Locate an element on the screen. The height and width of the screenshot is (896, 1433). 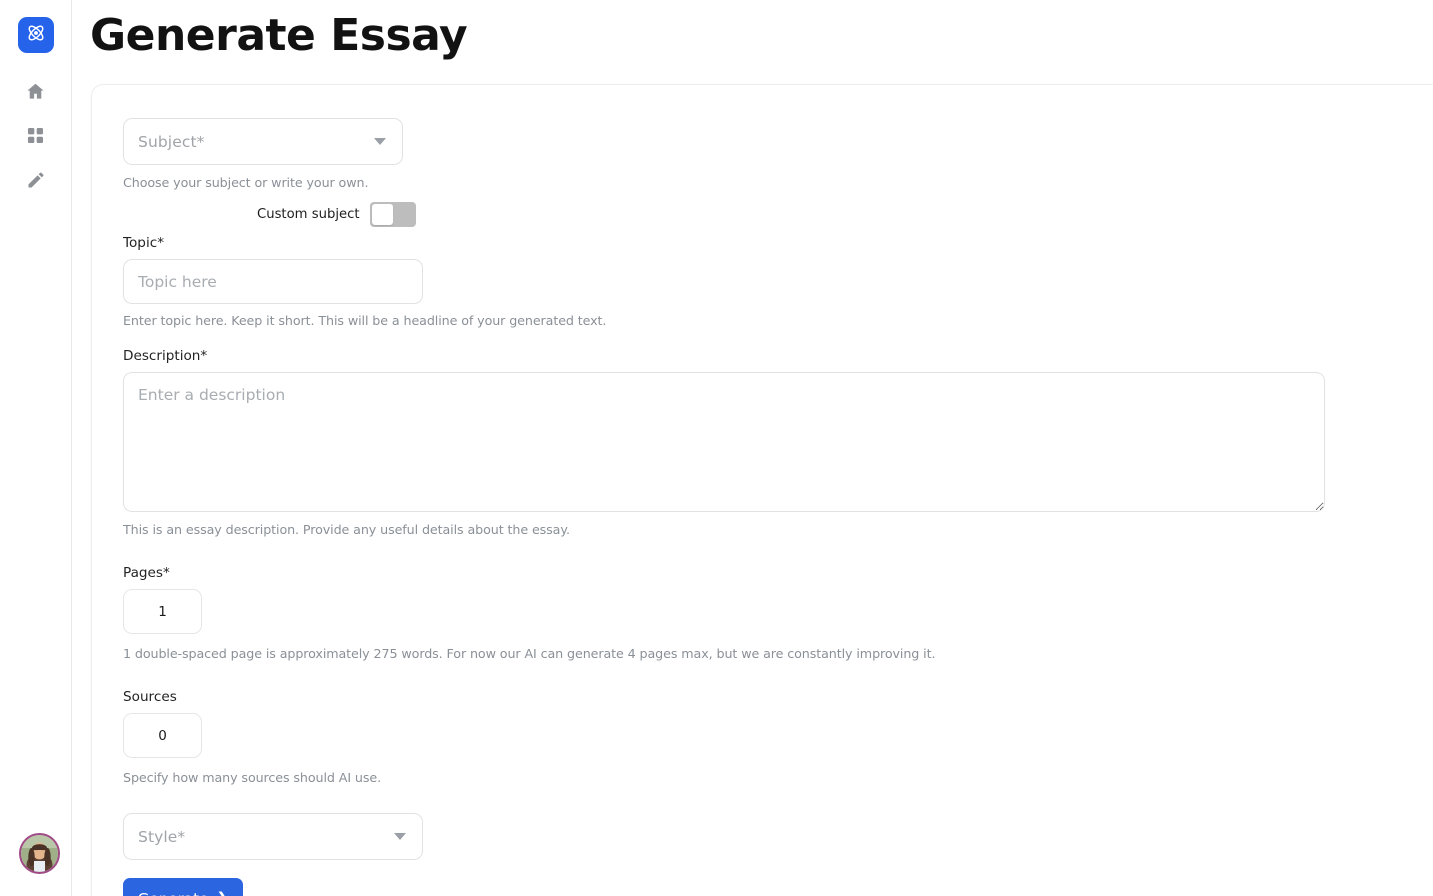
description-label: Description* is located at coordinates (165, 356).